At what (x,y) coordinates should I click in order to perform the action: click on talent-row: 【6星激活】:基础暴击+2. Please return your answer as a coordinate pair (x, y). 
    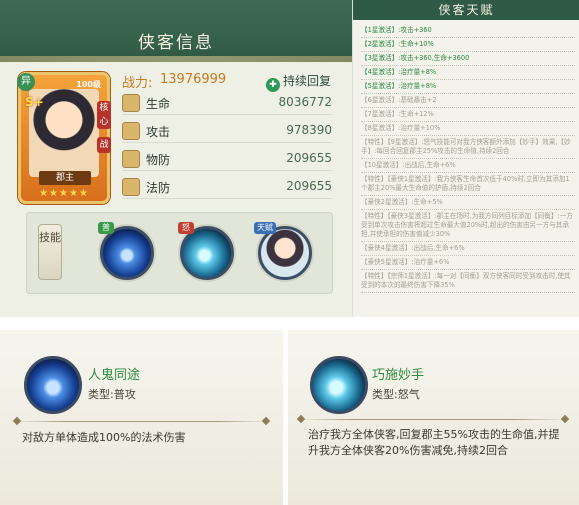
    Looking at the image, I should click on (468, 101).